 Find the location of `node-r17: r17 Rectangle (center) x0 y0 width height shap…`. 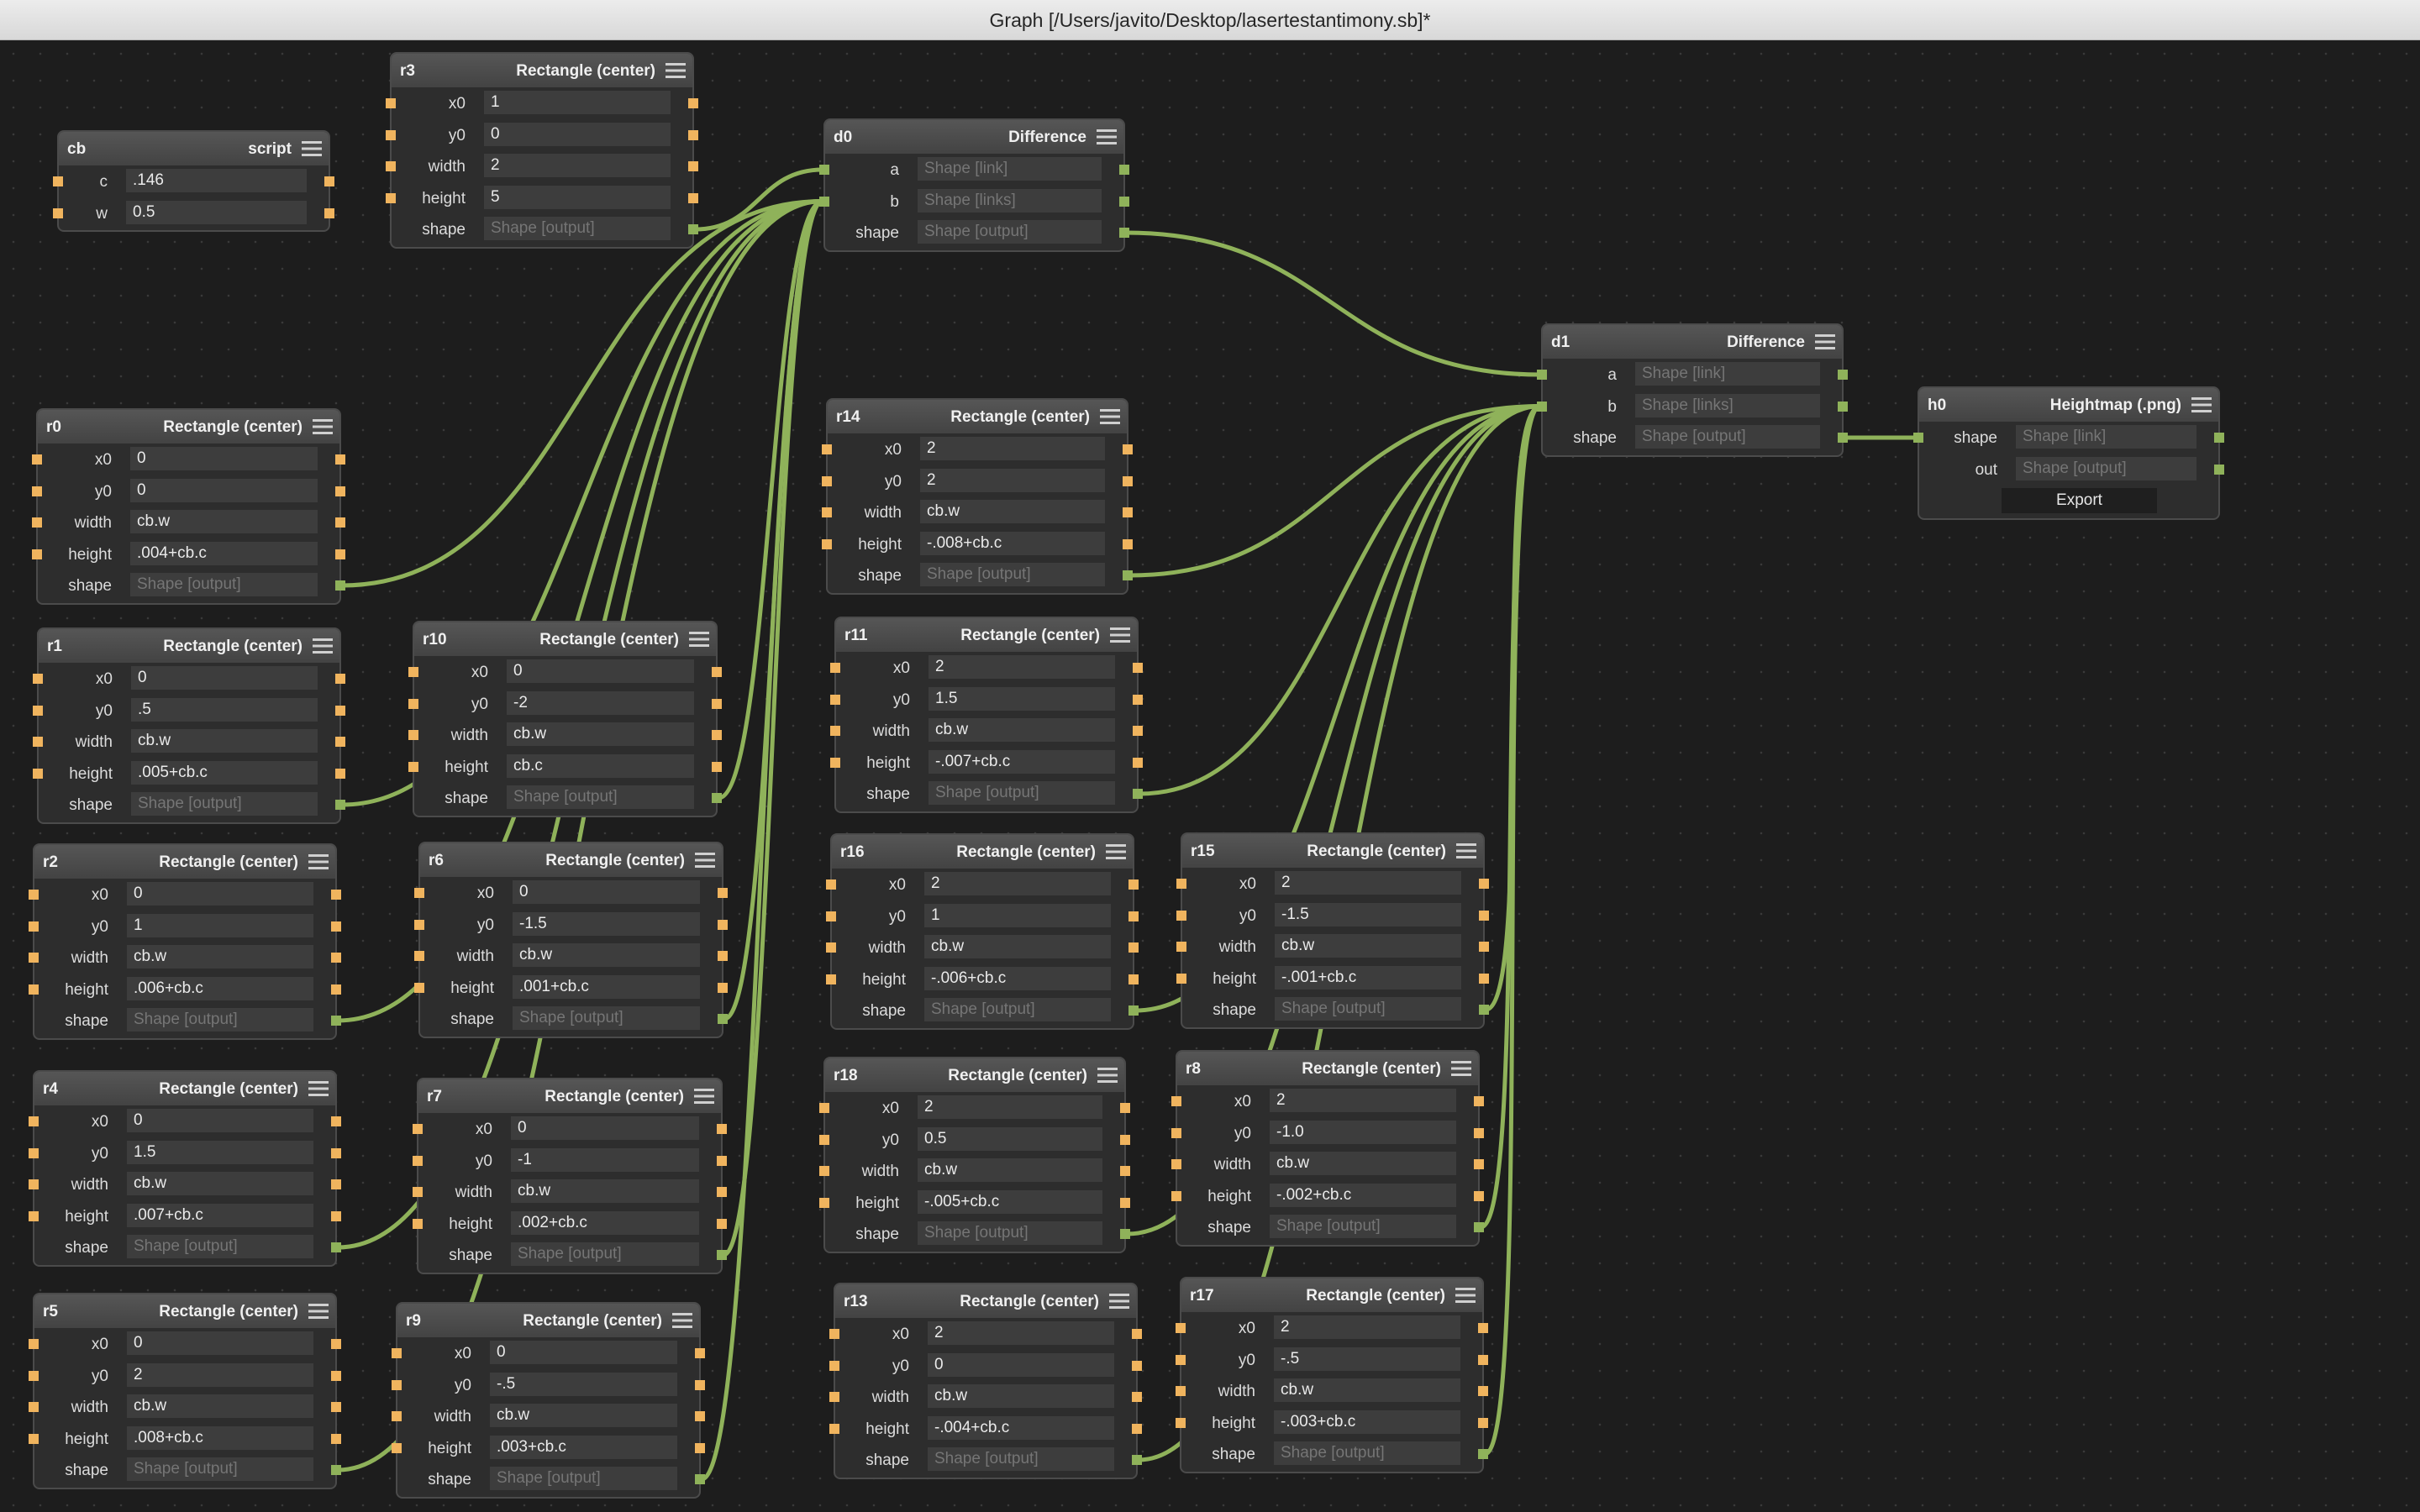

node-r17: r17 Rectangle (center) x0 y0 width height shap… is located at coordinates (1332, 1375).